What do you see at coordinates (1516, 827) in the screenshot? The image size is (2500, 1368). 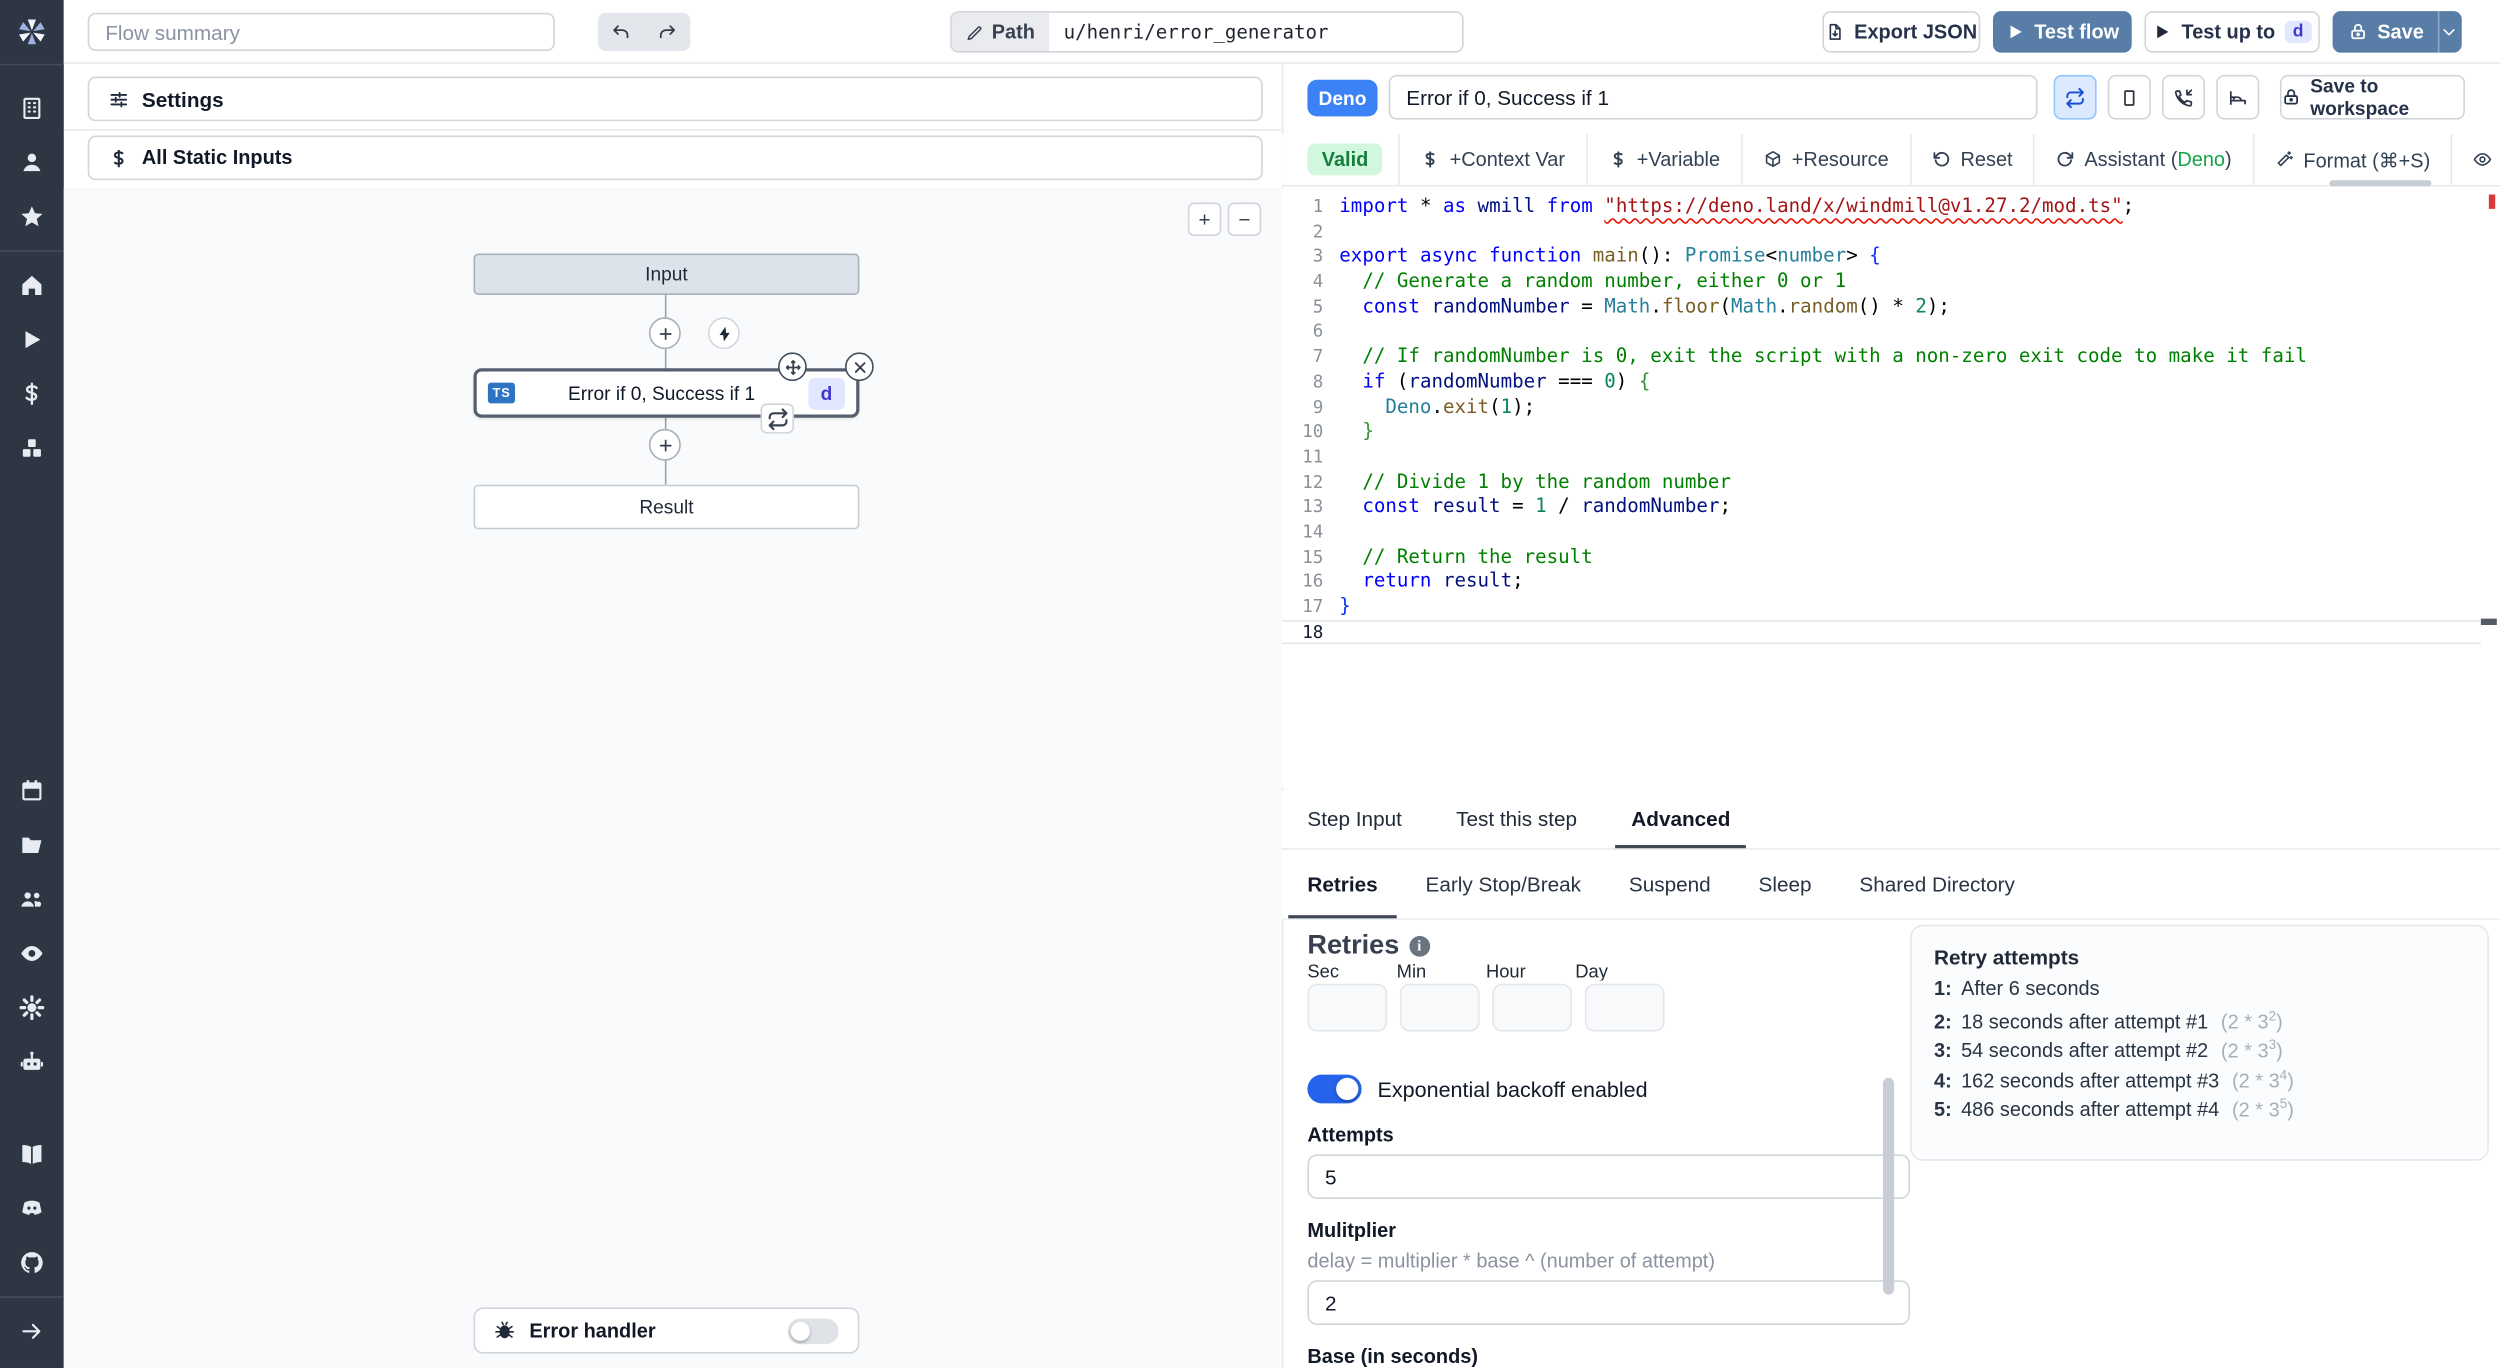 I see `tab-test-this-step: Test this step` at bounding box center [1516, 827].